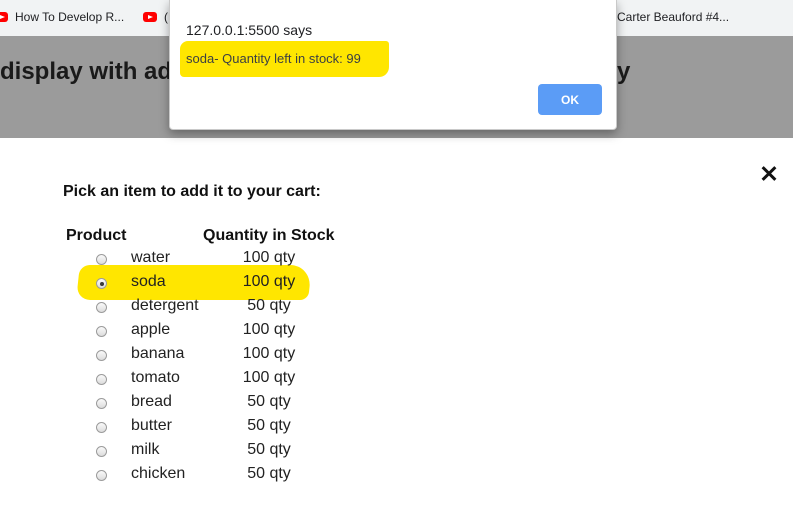 Image resolution: width=793 pixels, height=528 pixels. What do you see at coordinates (570, 99) in the screenshot?
I see `ok-button: OK` at bounding box center [570, 99].